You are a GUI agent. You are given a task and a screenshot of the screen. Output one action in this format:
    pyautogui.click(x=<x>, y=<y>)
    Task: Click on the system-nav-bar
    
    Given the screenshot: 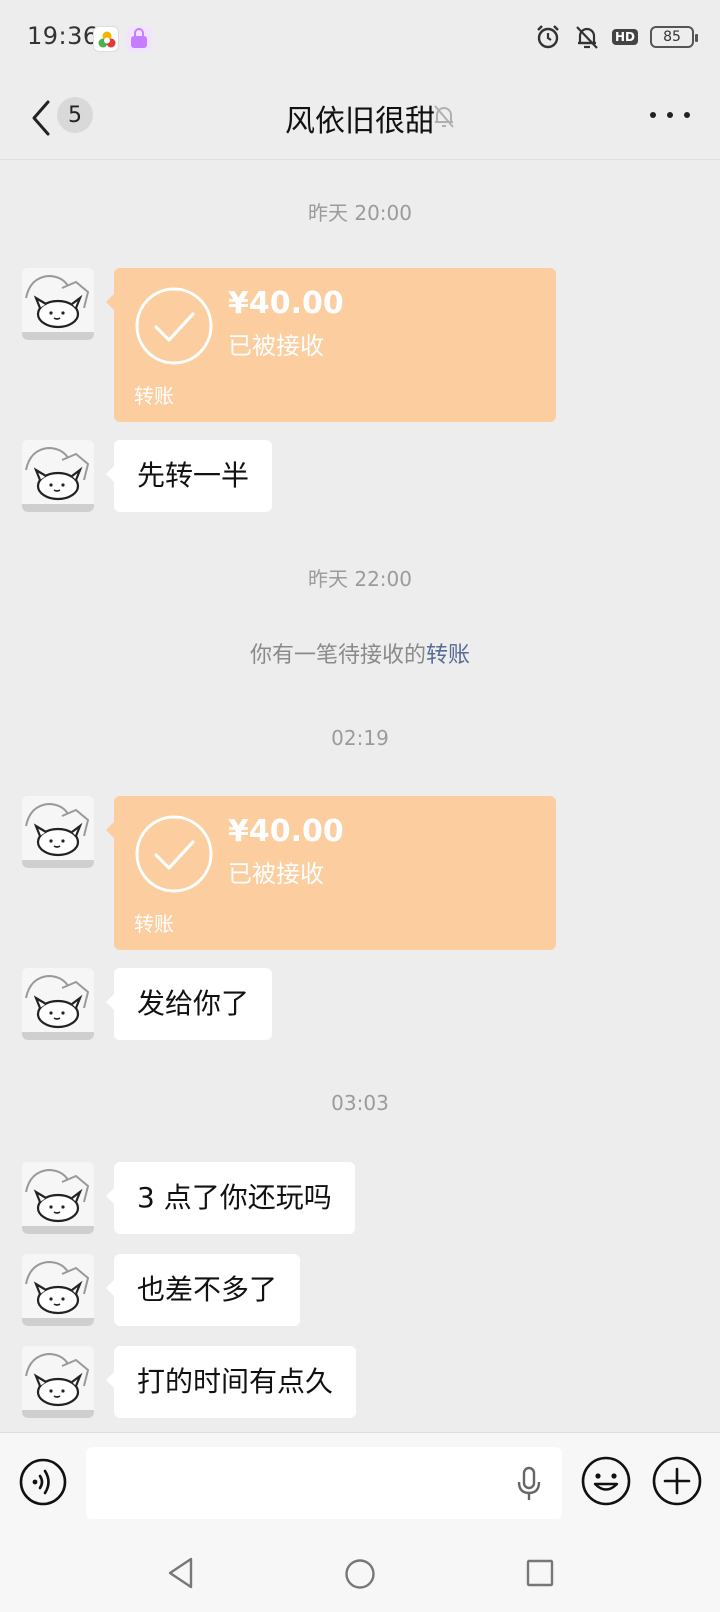 What is the action you would take?
    pyautogui.click(x=360, y=1573)
    